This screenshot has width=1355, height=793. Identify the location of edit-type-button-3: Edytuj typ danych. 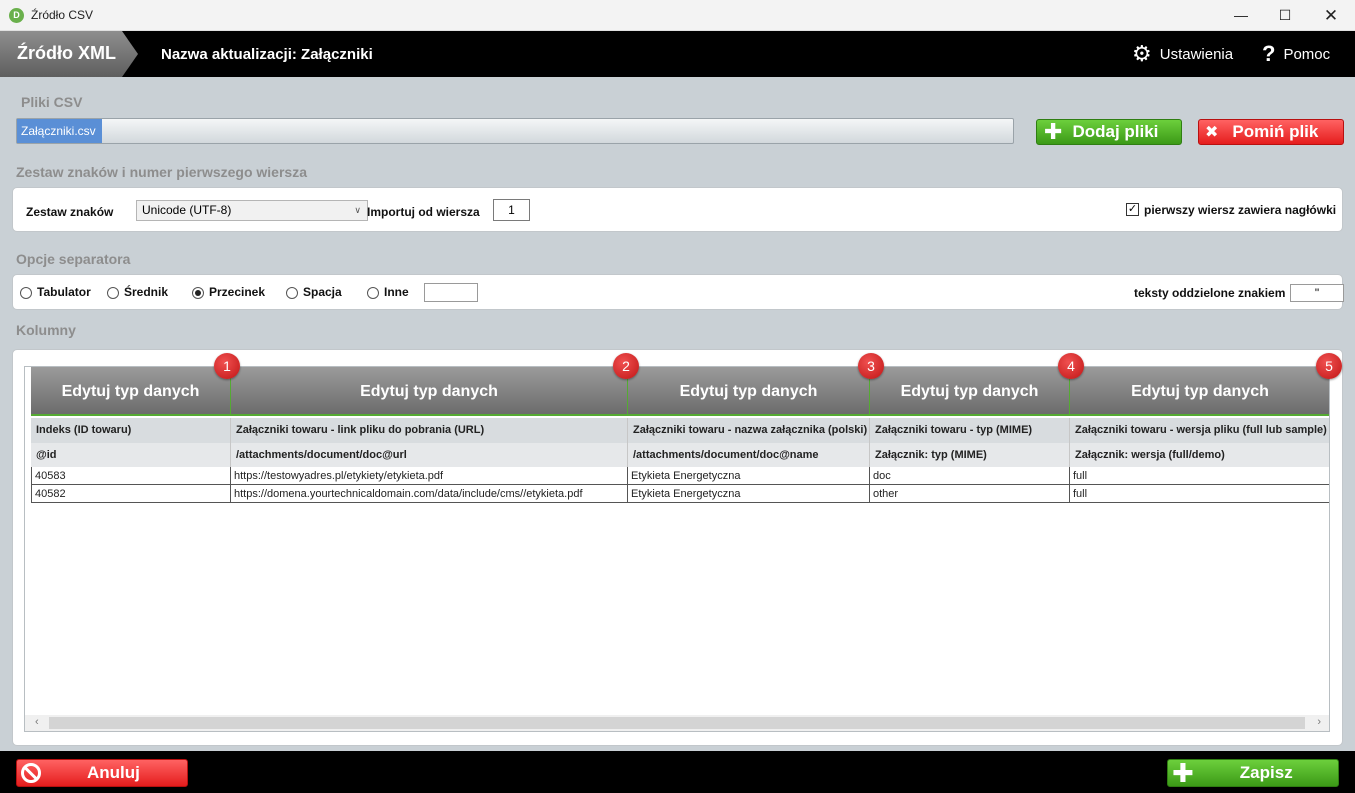
(749, 391).